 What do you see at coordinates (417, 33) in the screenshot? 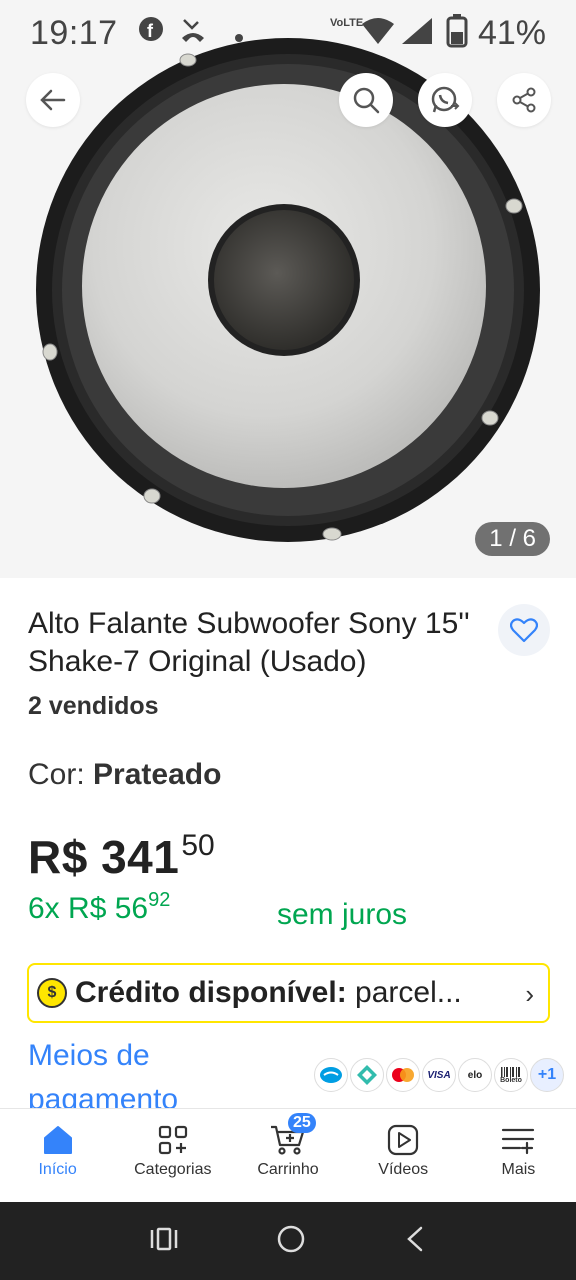
I see `signal-icon` at bounding box center [417, 33].